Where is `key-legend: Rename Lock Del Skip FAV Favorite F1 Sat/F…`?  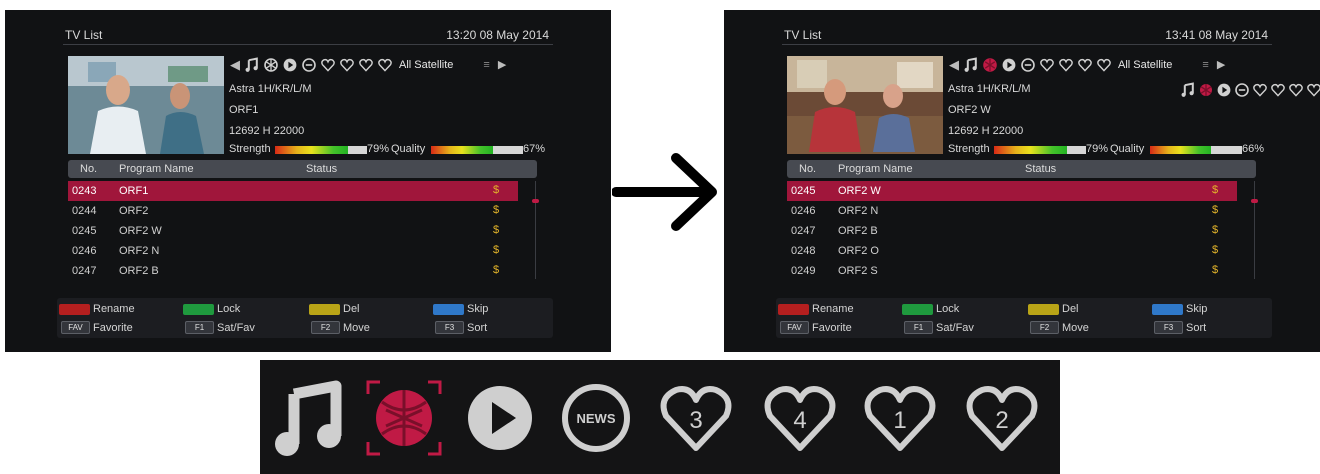 key-legend: Rename Lock Del Skip FAV Favorite F1 Sat/F… is located at coordinates (305, 318).